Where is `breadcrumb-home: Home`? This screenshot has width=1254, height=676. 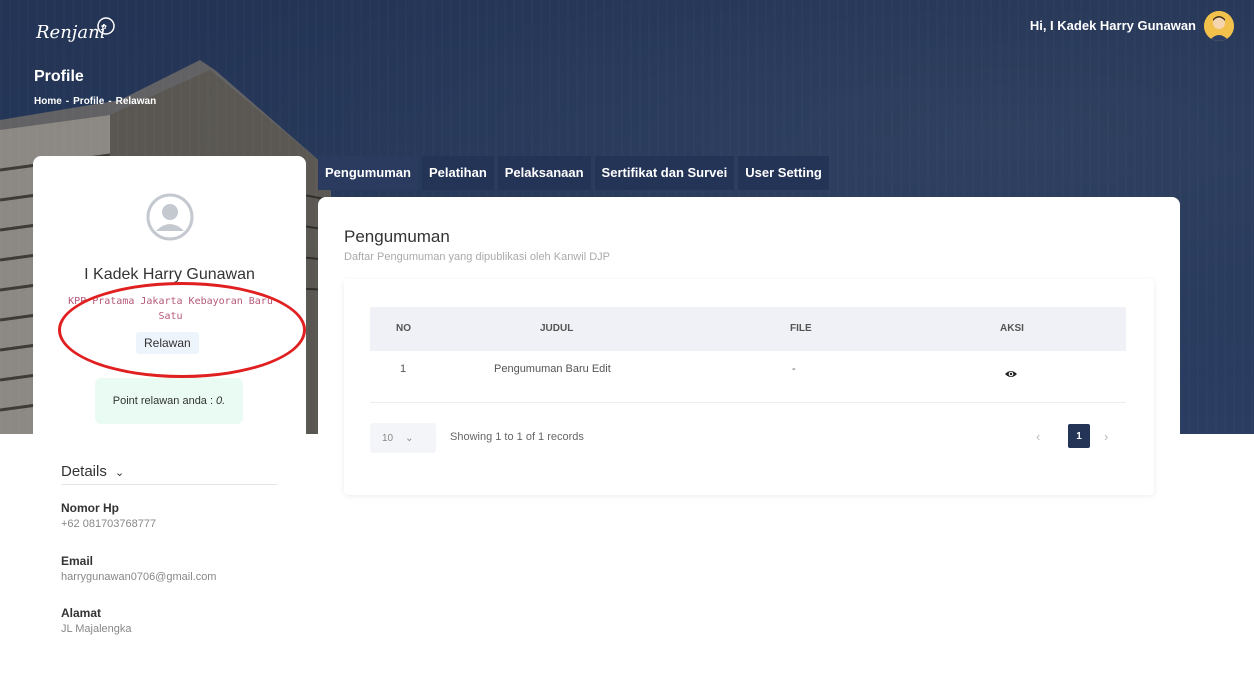
breadcrumb-home: Home is located at coordinates (48, 101).